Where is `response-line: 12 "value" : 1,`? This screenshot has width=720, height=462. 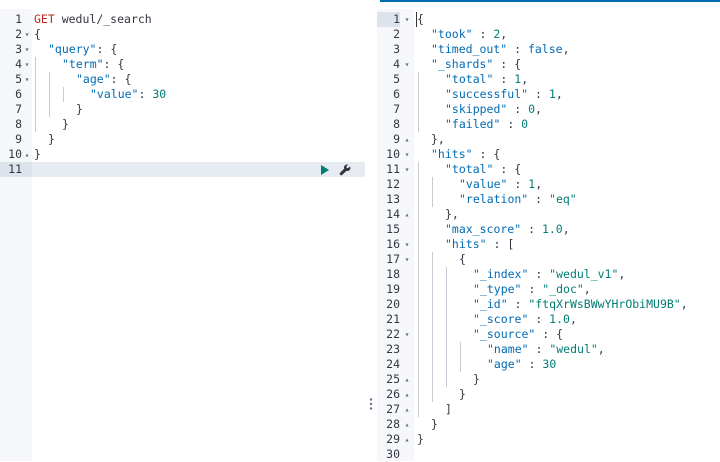 response-line: 12 "value" : 1, is located at coordinates (548, 184).